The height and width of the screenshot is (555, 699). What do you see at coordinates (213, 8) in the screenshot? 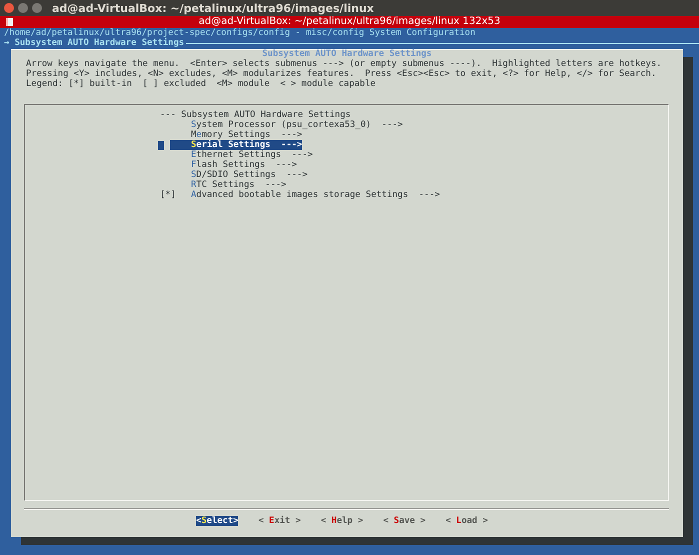
I see `window-title: ad@ad-VirtualBox: ~/petalinux/ultra96/images/linux` at bounding box center [213, 8].